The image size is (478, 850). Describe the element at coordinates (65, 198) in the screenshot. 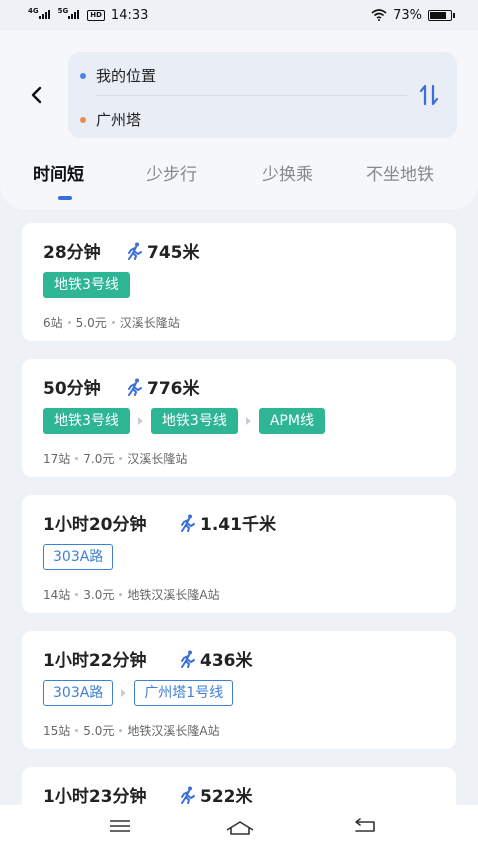

I see `active-tab-indicator` at that location.